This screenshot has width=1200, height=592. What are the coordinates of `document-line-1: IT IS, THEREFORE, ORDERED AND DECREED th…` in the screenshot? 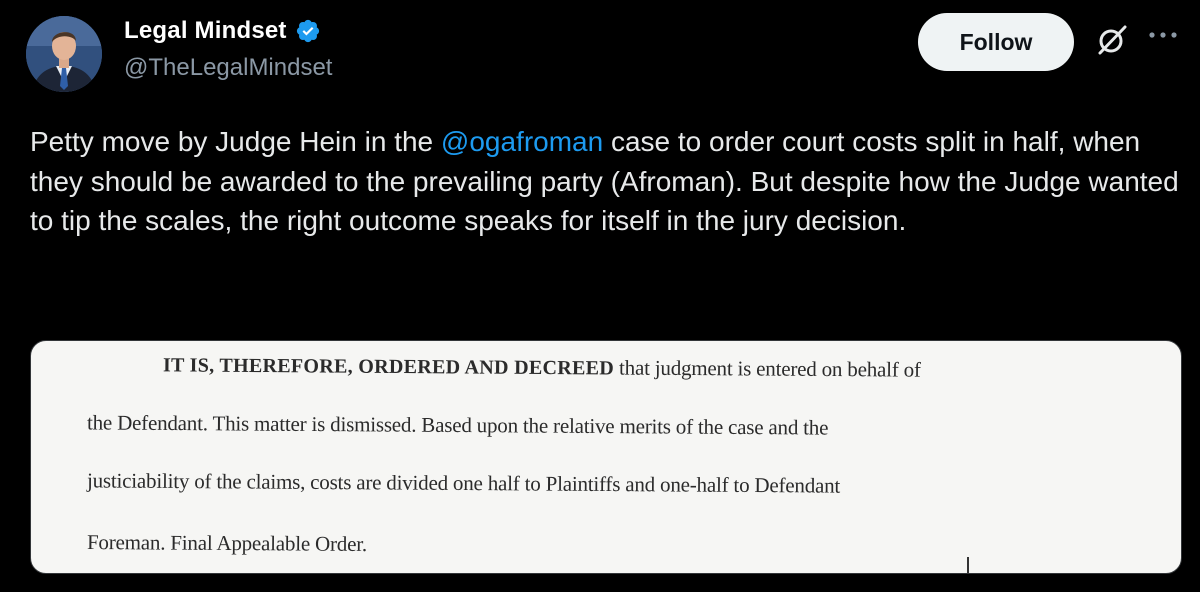 It's located at (542, 367).